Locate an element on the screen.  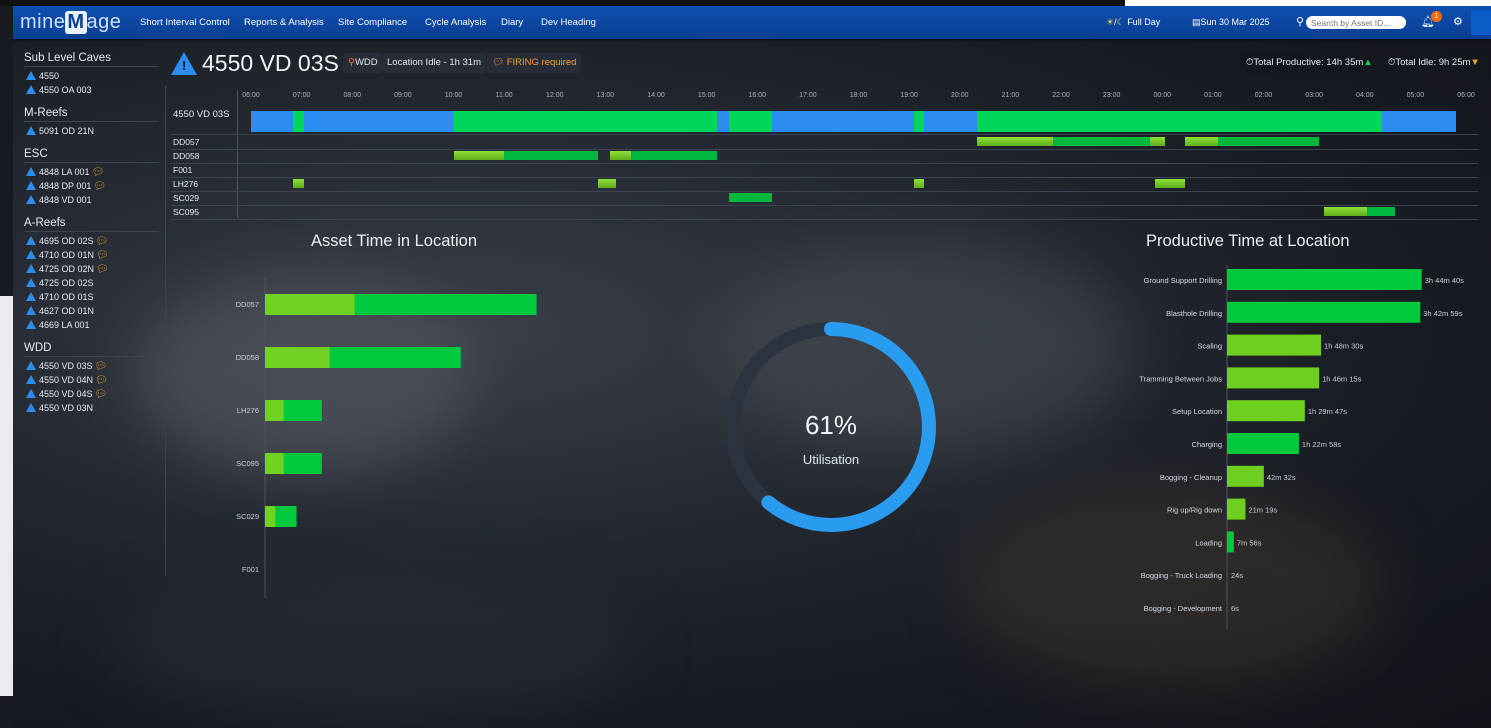
sidebar-item: 4725 OD 02S is located at coordinates (94, 283).